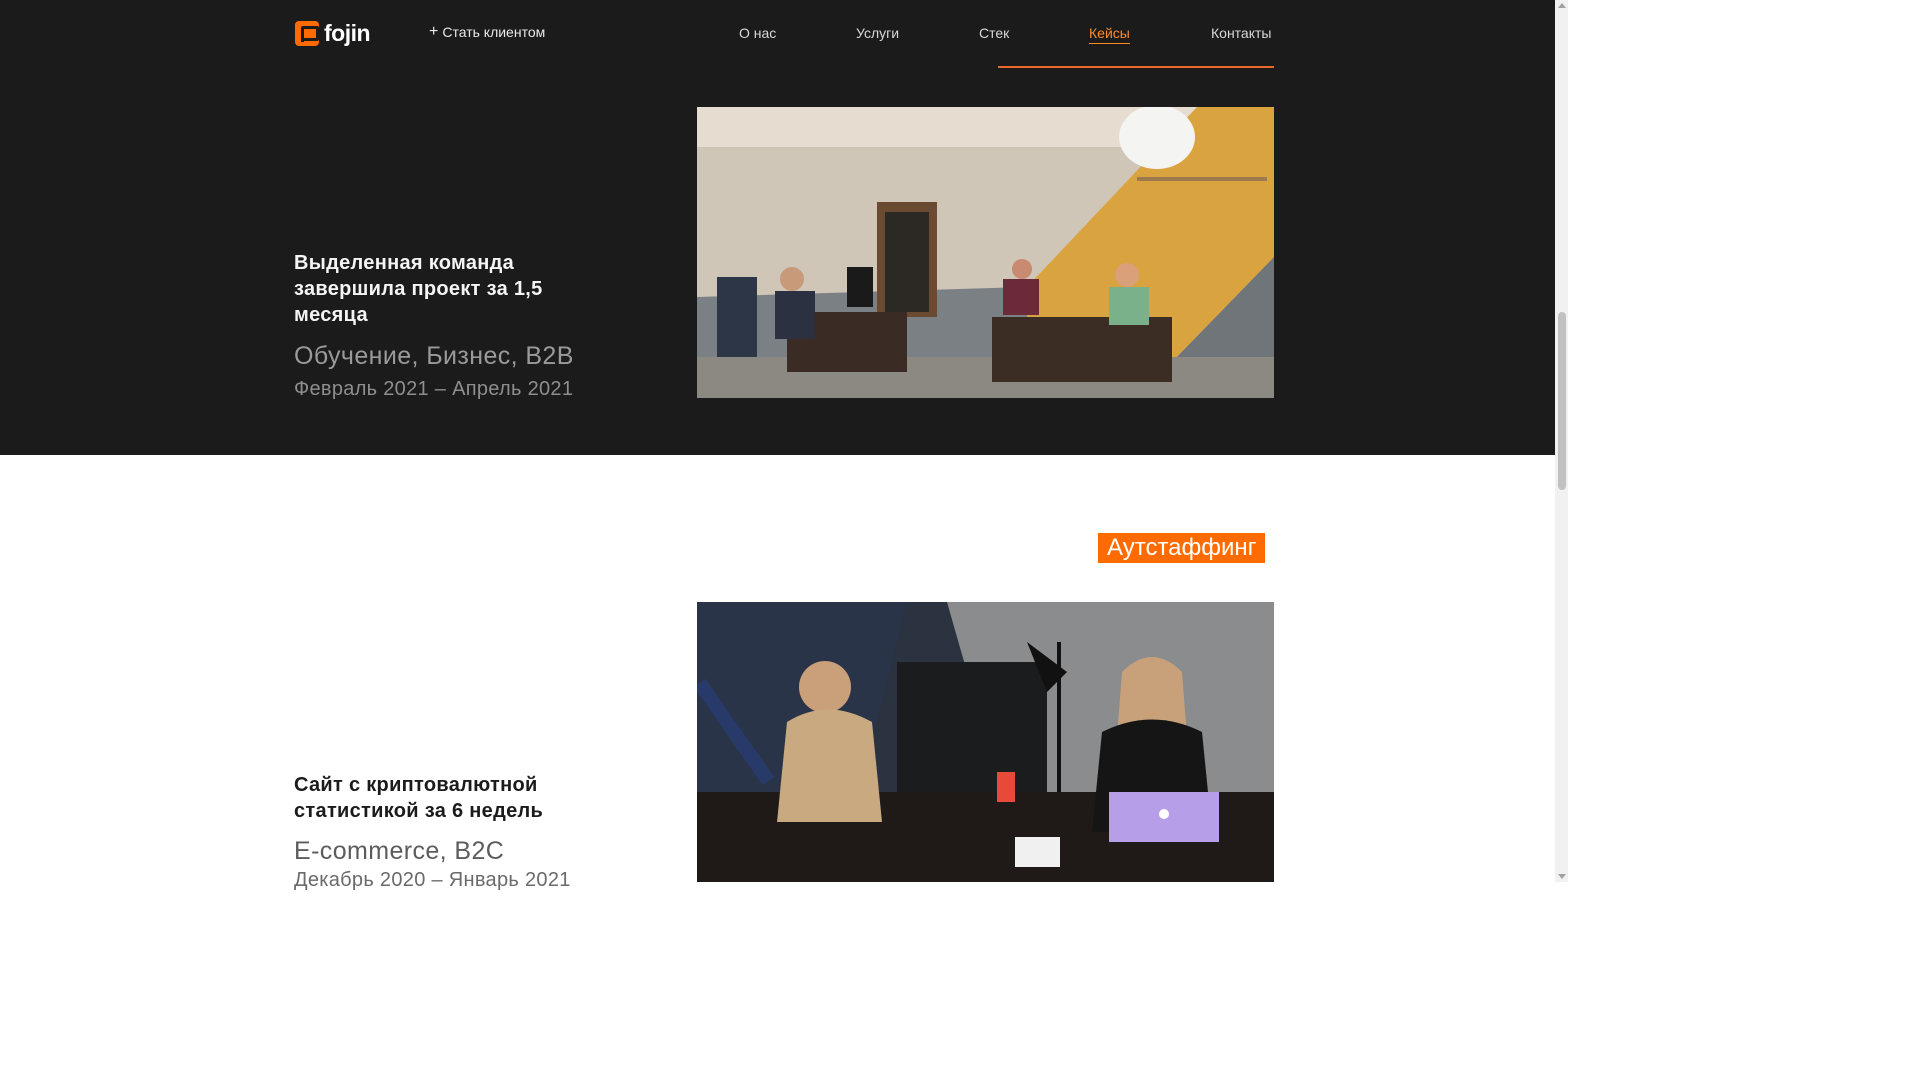 This screenshot has height=1080, width=1920. I want to click on logo: fojin, so click(333, 33).